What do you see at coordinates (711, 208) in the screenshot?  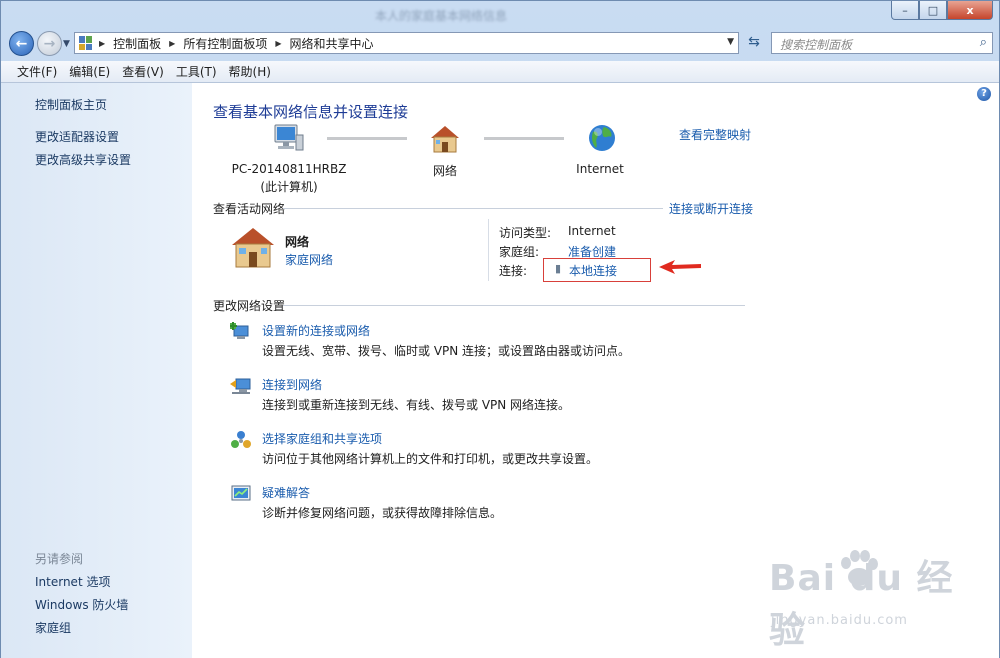 I see `connect-disconnect-link: 连接或断开连接` at bounding box center [711, 208].